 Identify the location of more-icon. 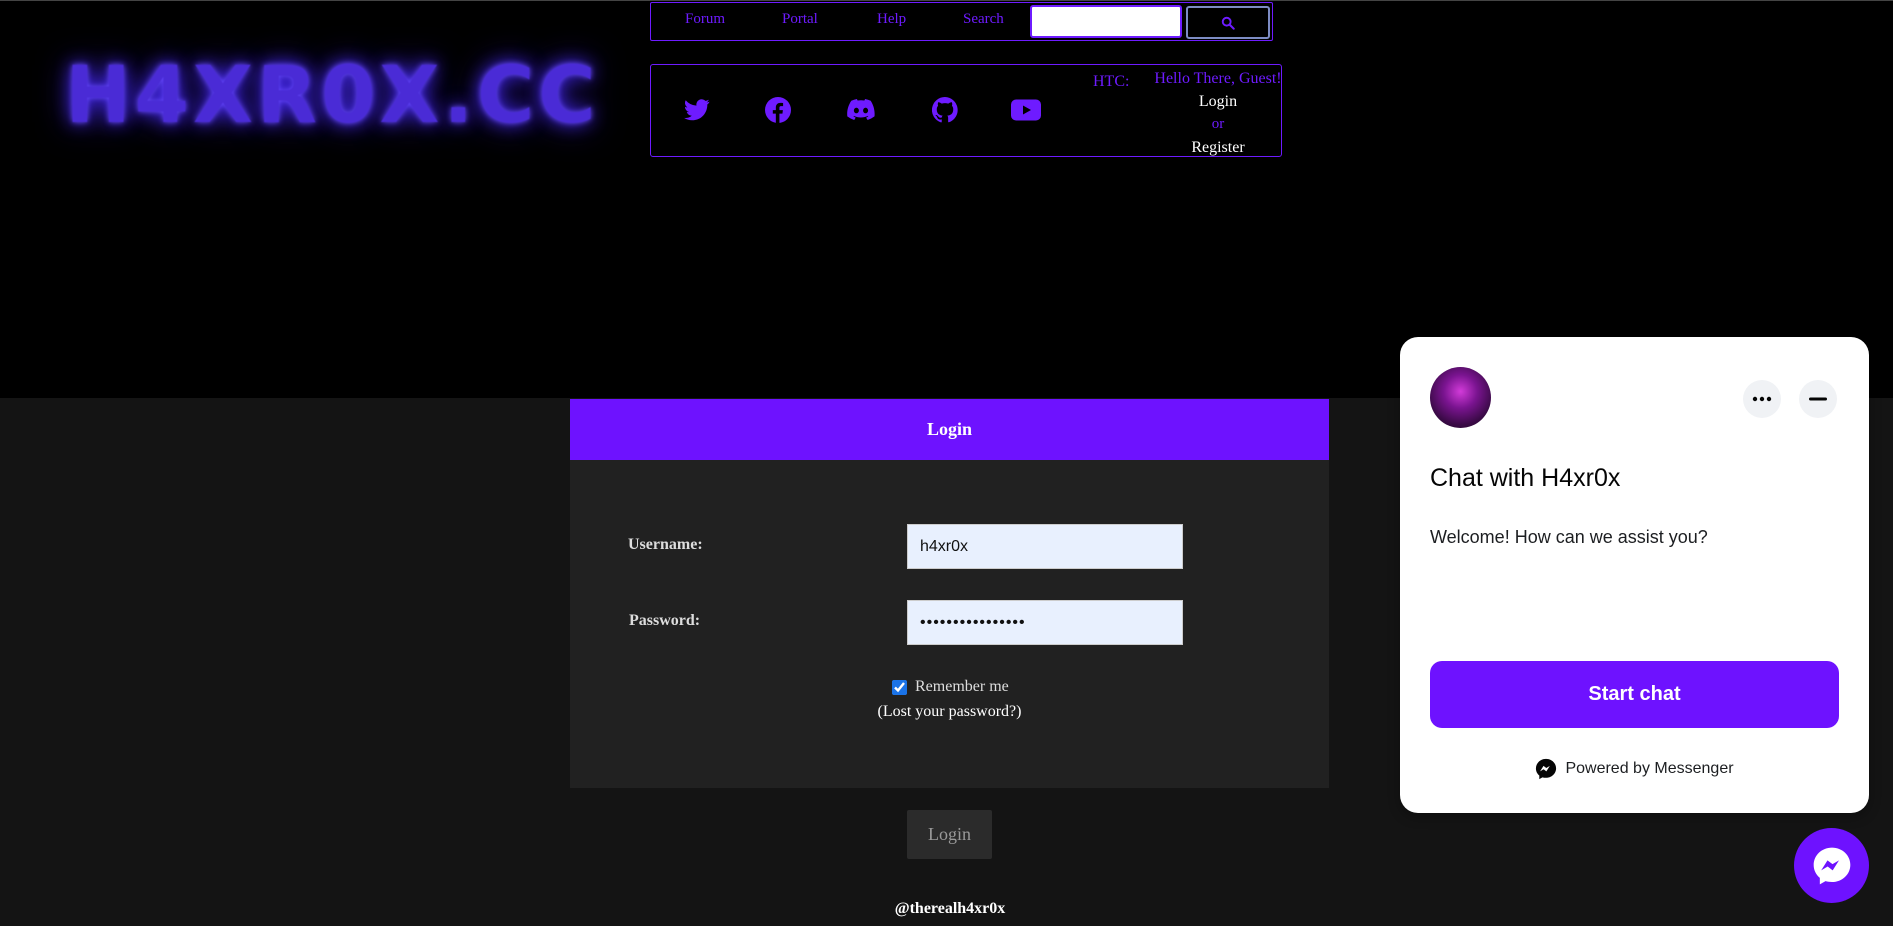
(1762, 399).